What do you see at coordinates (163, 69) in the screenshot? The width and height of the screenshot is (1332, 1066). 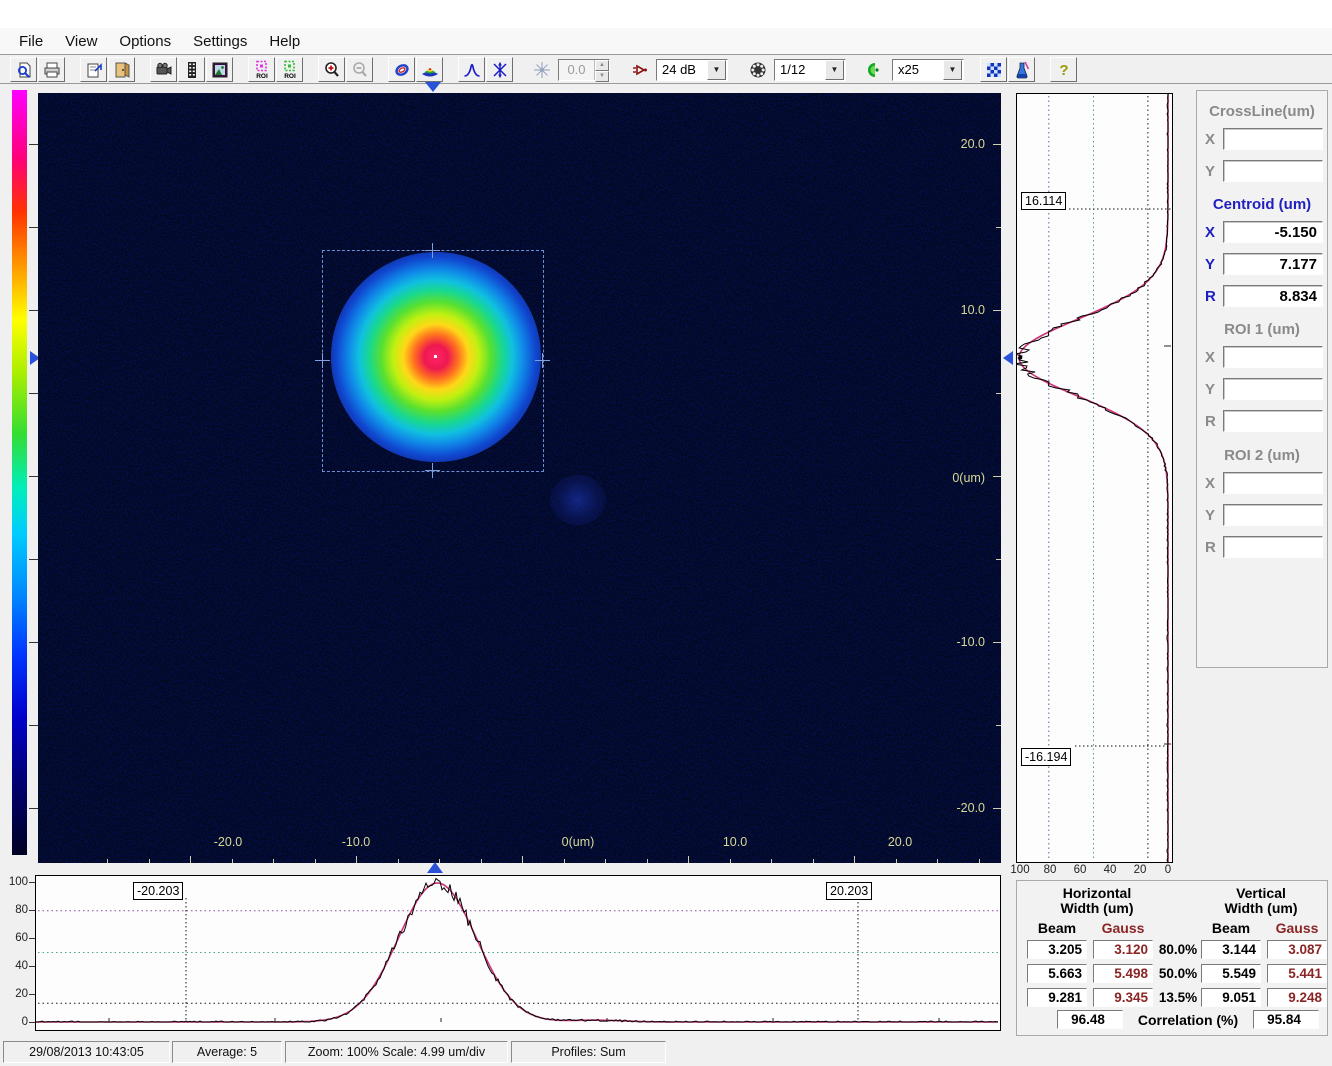 I see `camera-icon` at bounding box center [163, 69].